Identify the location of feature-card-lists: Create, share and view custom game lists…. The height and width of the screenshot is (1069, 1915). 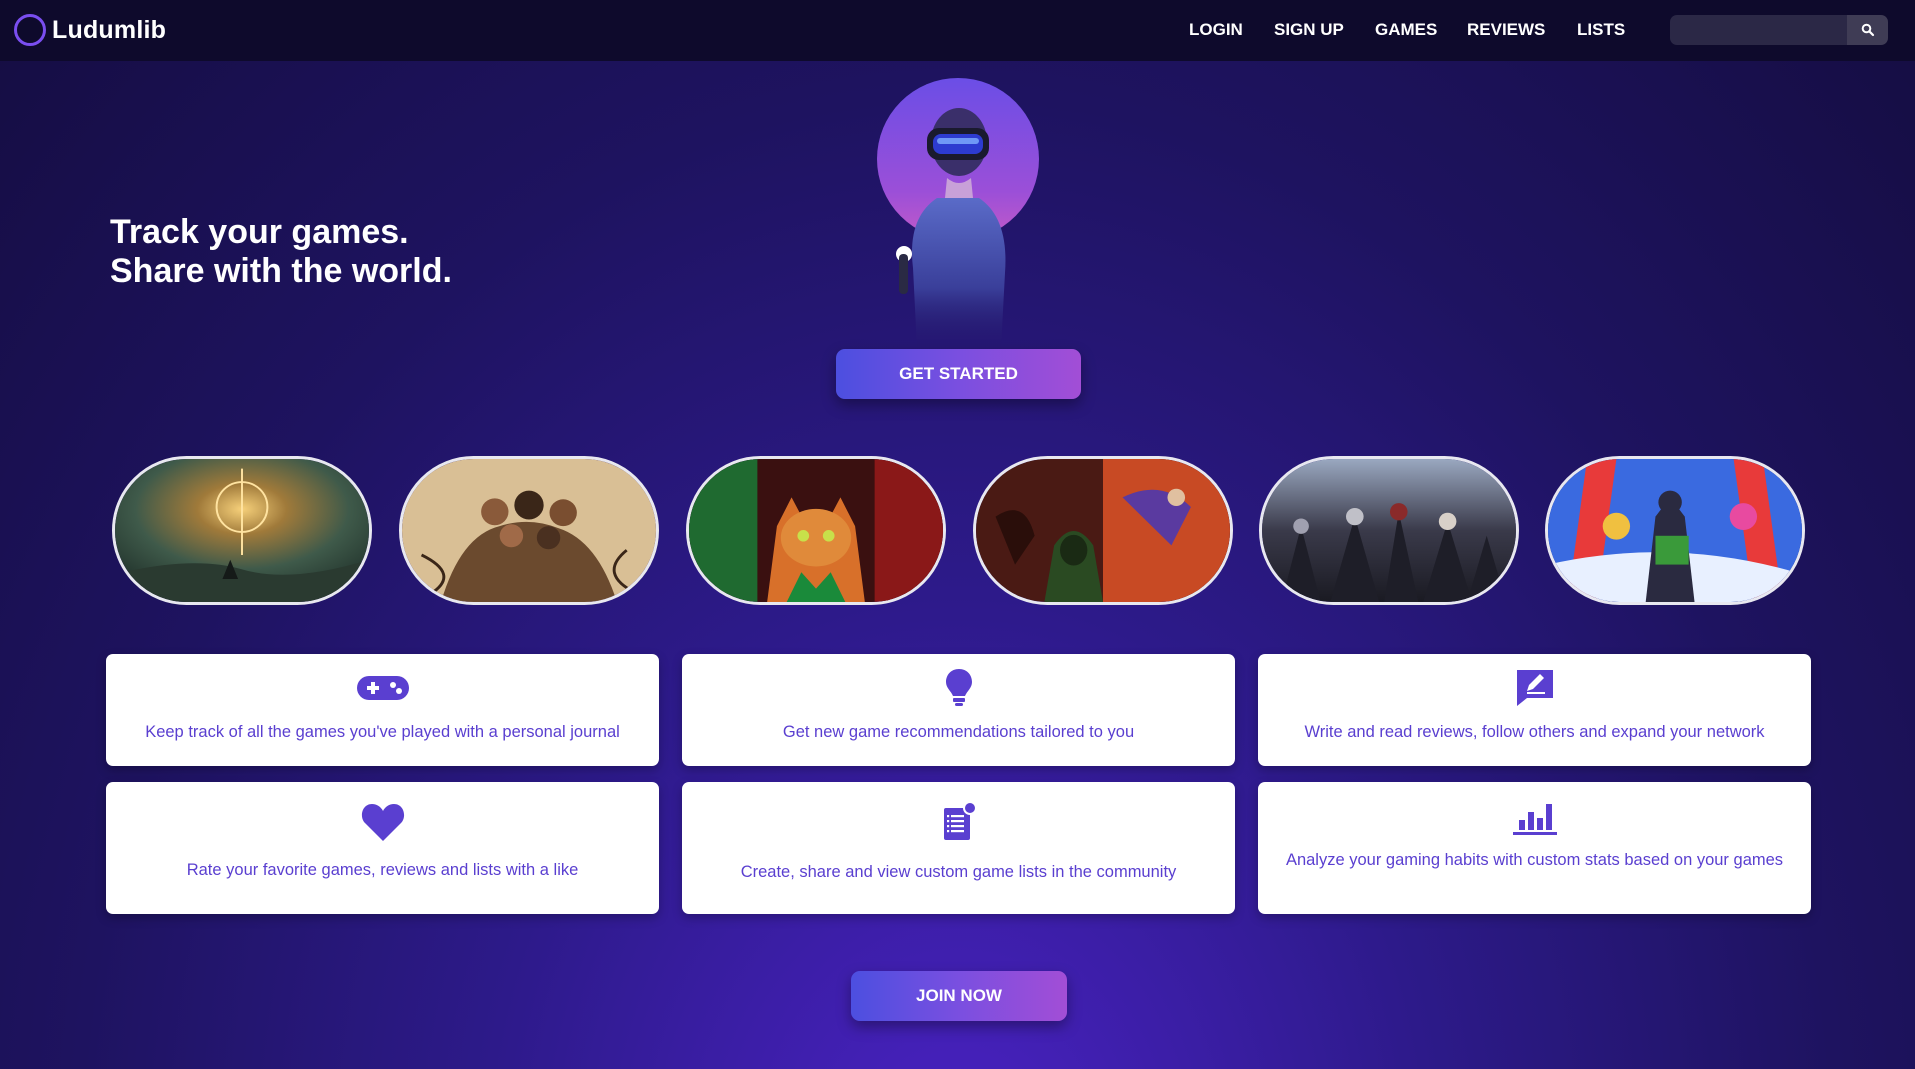
(958, 848).